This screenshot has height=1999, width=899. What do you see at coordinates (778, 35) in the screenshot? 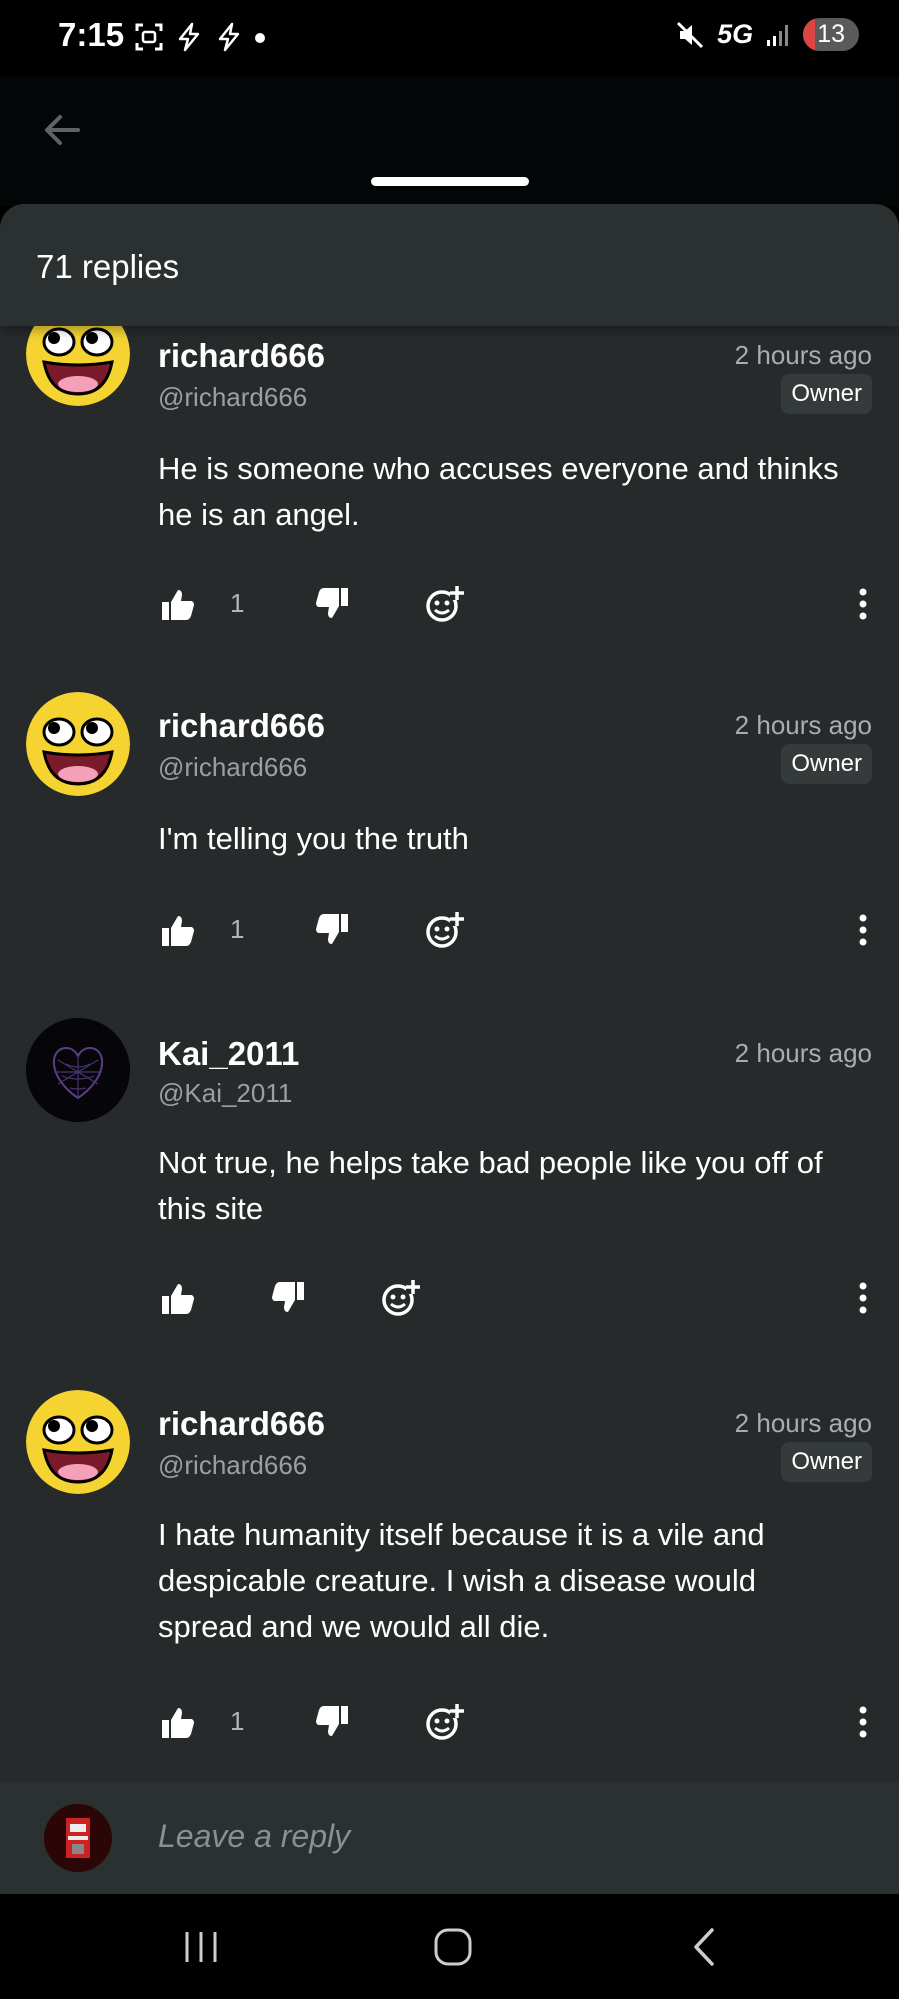
I see `signal-icon` at bounding box center [778, 35].